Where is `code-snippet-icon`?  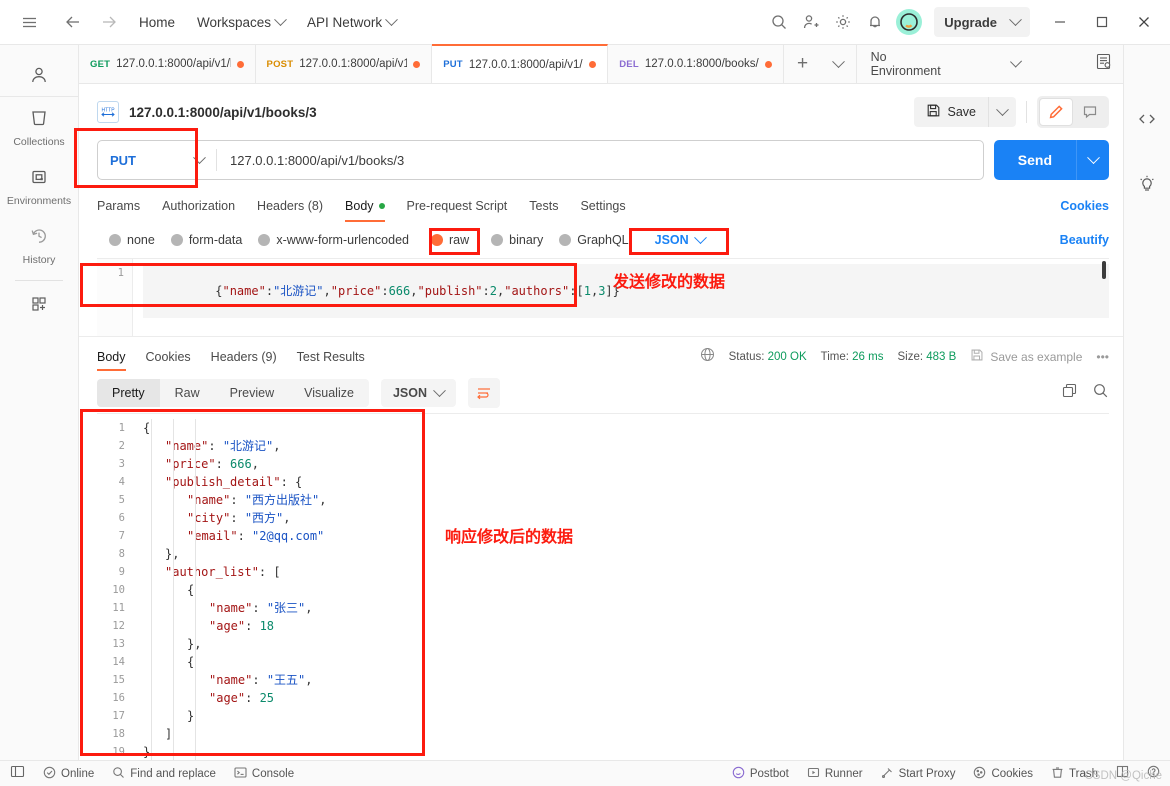 code-snippet-icon is located at coordinates (1147, 121).